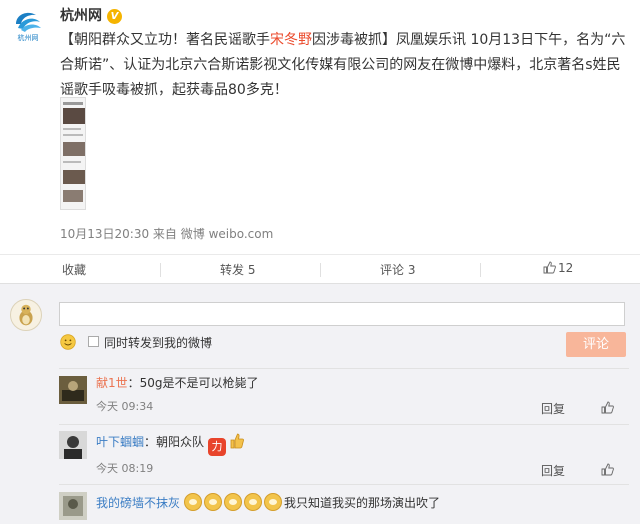  What do you see at coordinates (165, 40) in the screenshot?
I see `post-text-part1: 【朝阳群众又立功！著名民谣歌手` at bounding box center [165, 40].